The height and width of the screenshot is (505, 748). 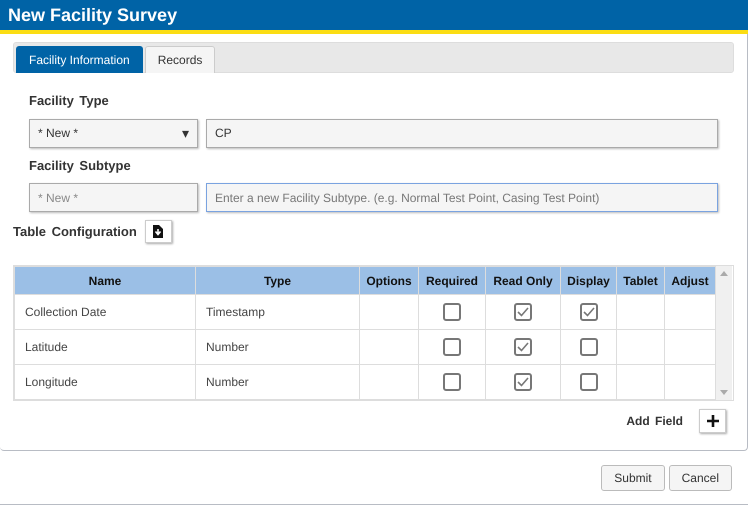 I want to click on text-field: Enter a new Facility Subtype. (e.g. Normal Test Point, Casing Test Point), so click(x=462, y=197).